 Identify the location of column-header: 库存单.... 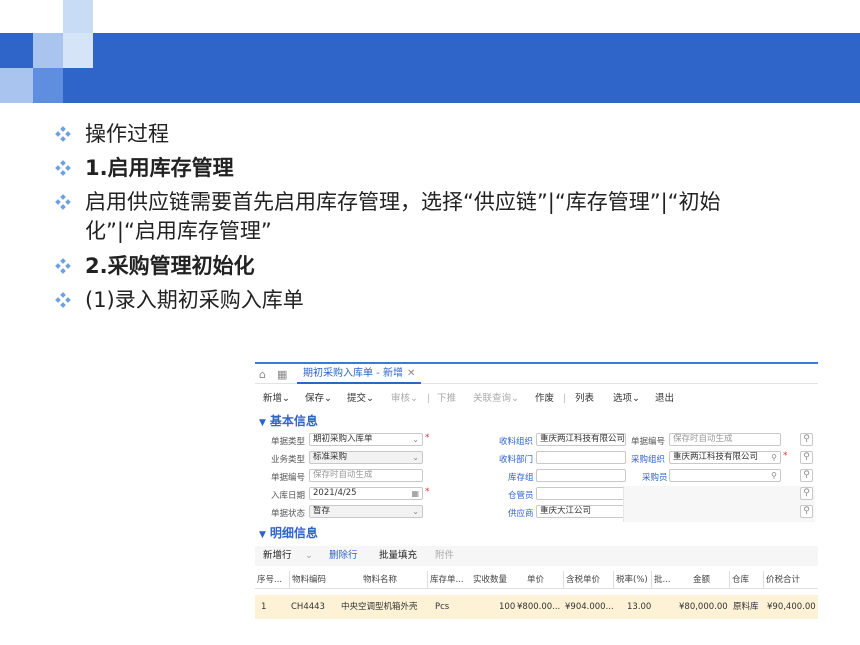
(445, 580).